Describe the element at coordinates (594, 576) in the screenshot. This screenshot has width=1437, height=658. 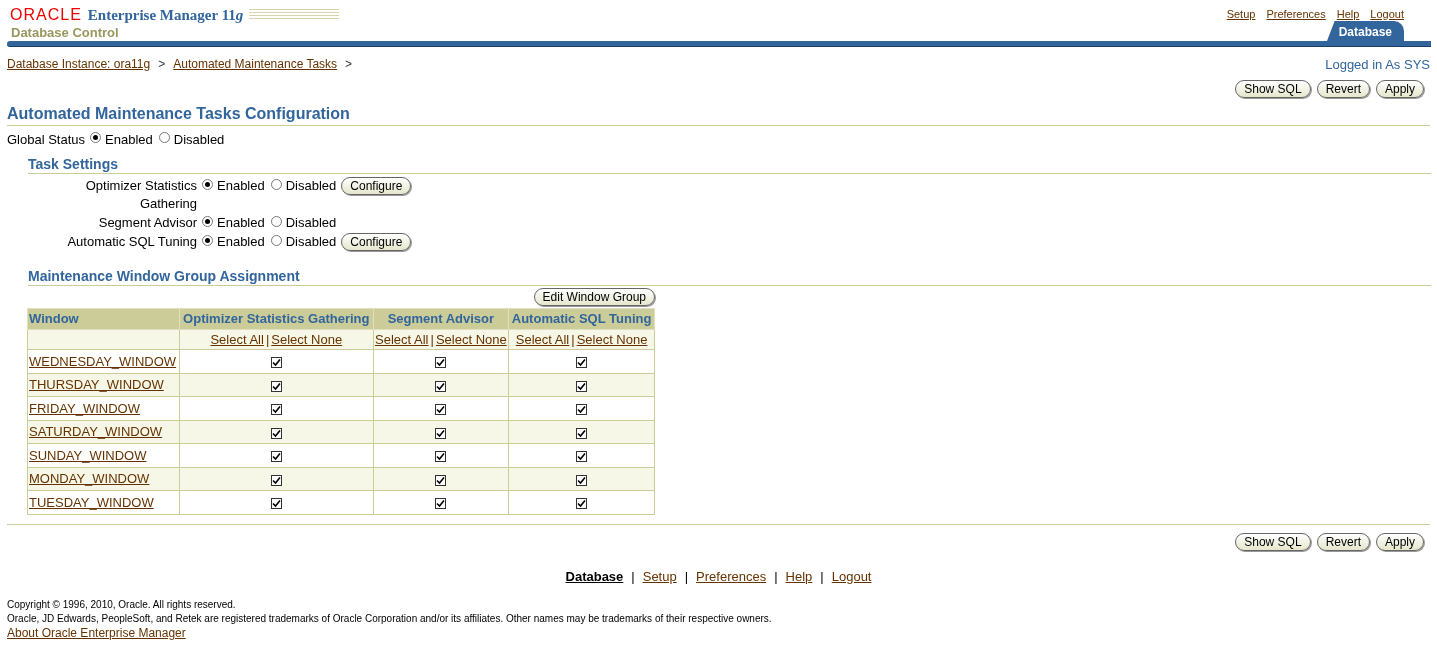
I see `footer-link: Database` at that location.